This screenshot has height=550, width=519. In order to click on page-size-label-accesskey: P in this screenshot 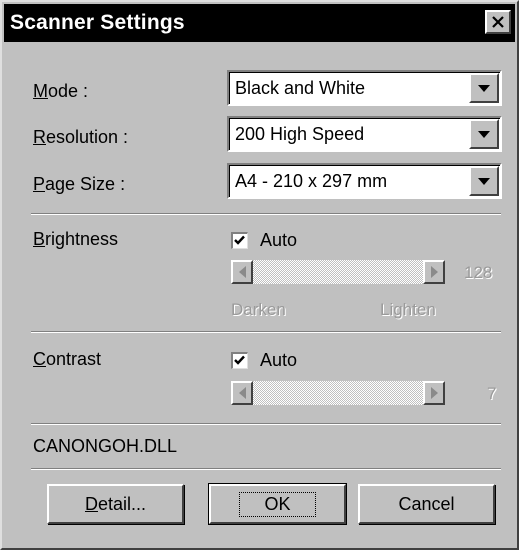, I will do `click(39, 184)`.